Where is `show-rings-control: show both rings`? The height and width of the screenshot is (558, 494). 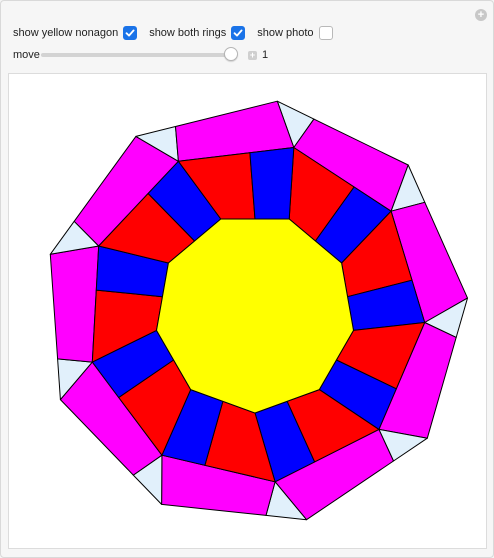
show-rings-control: show both rings is located at coordinates (197, 33).